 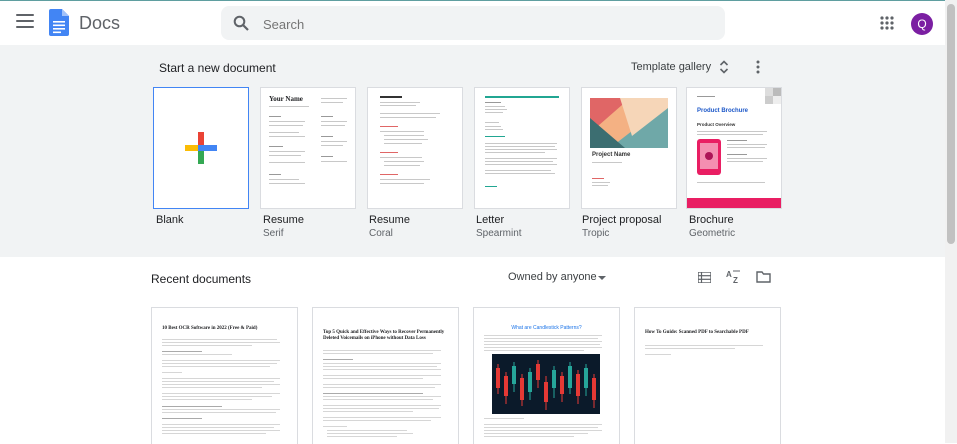 What do you see at coordinates (546, 328) in the screenshot?
I see `document-preview-title: What are Candlestick Patterns?` at bounding box center [546, 328].